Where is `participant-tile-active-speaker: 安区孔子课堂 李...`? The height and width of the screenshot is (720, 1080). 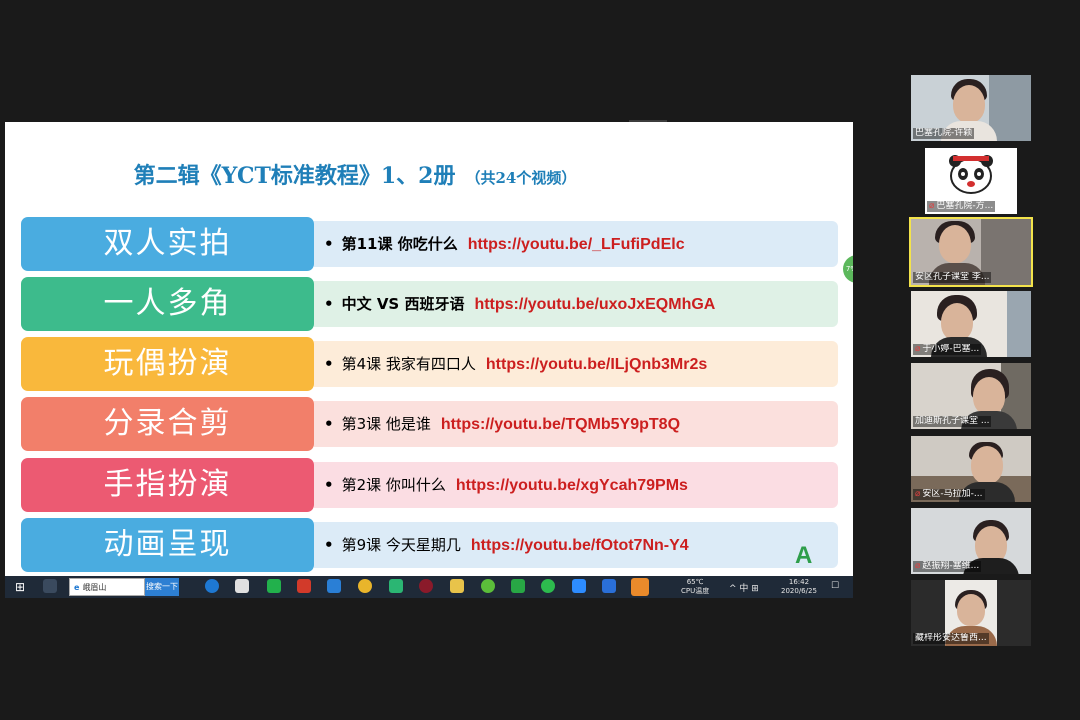 participant-tile-active-speaker: 安区孔子课堂 李... is located at coordinates (971, 252).